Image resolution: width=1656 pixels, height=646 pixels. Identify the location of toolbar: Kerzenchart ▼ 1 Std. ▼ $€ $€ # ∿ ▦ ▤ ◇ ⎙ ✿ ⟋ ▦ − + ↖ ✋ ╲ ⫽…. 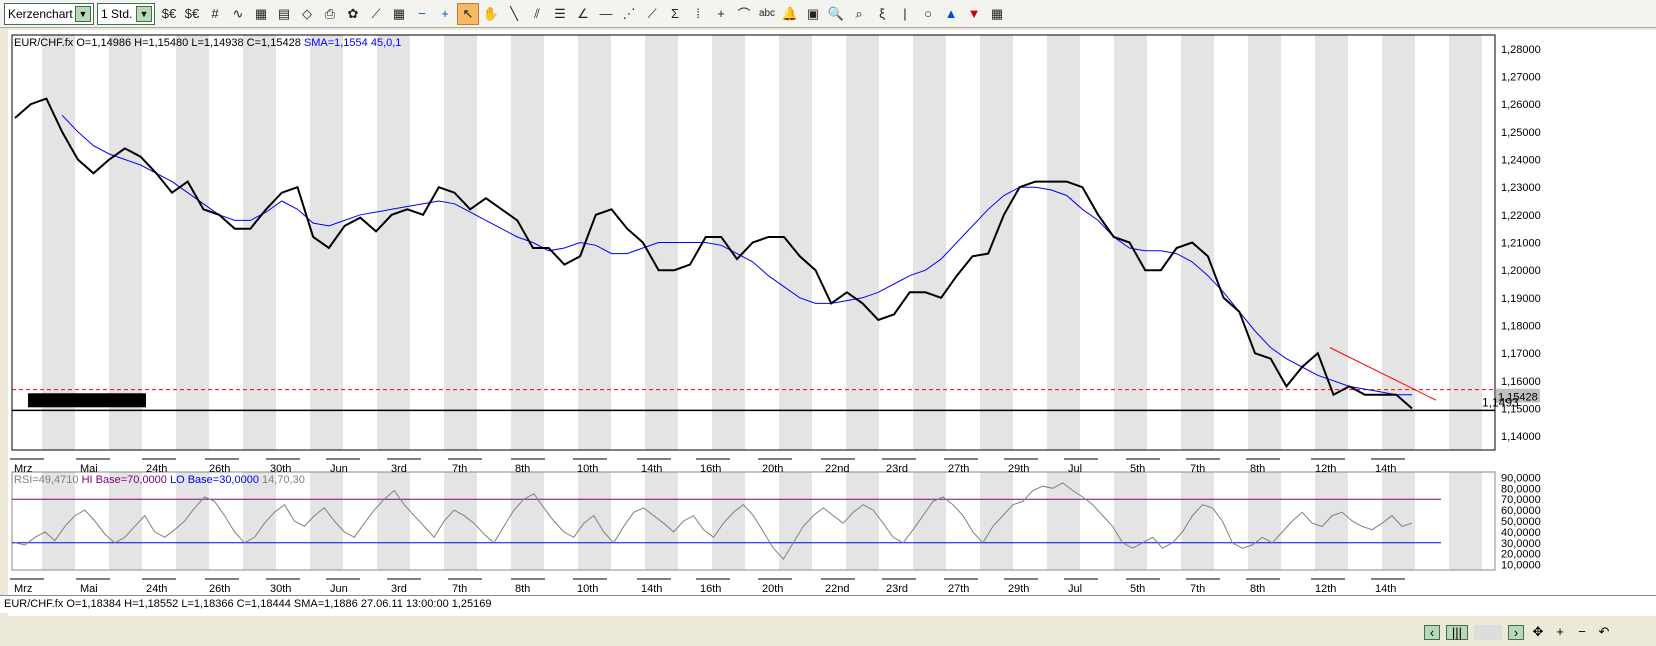
(828, 14).